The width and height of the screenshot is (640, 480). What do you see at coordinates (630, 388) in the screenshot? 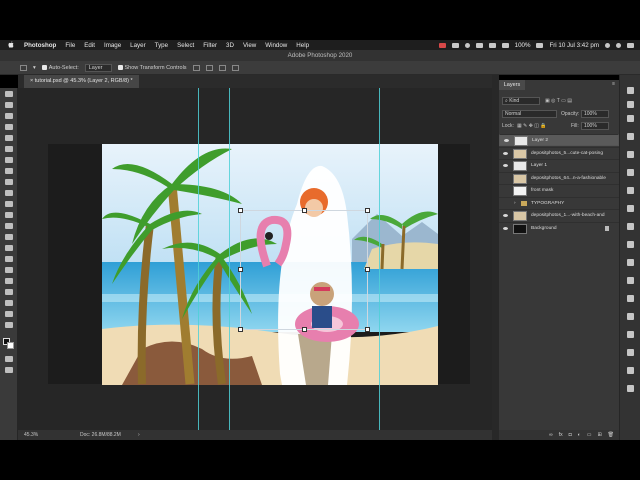
I see `timeline-icon` at bounding box center [630, 388].